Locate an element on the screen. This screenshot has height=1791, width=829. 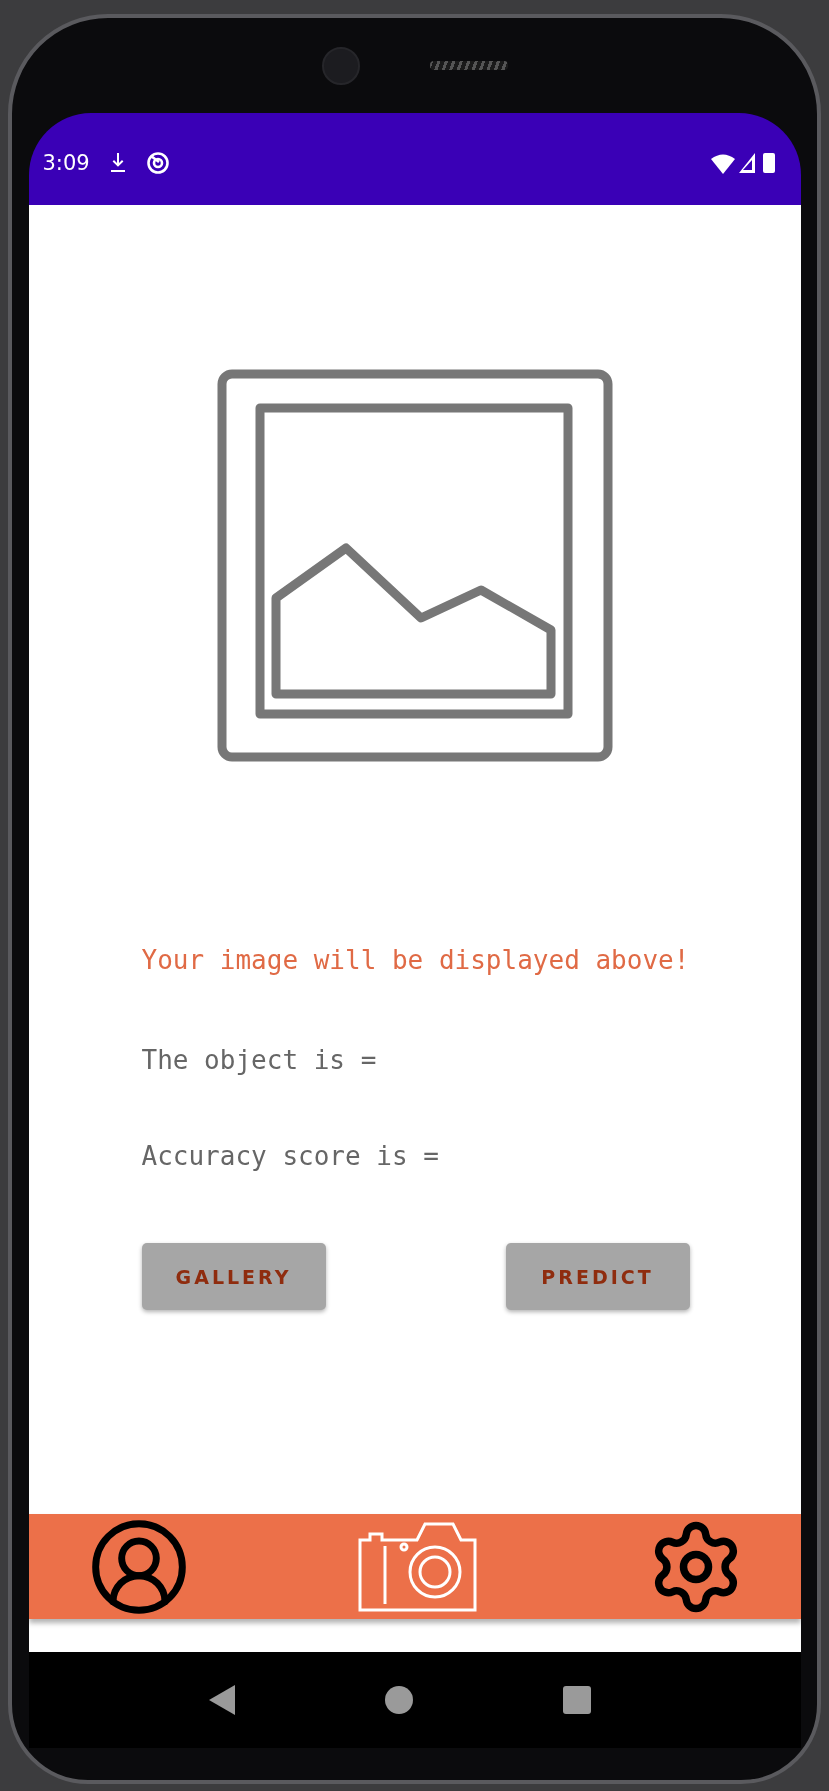
back-button is located at coordinates (221, 1700).